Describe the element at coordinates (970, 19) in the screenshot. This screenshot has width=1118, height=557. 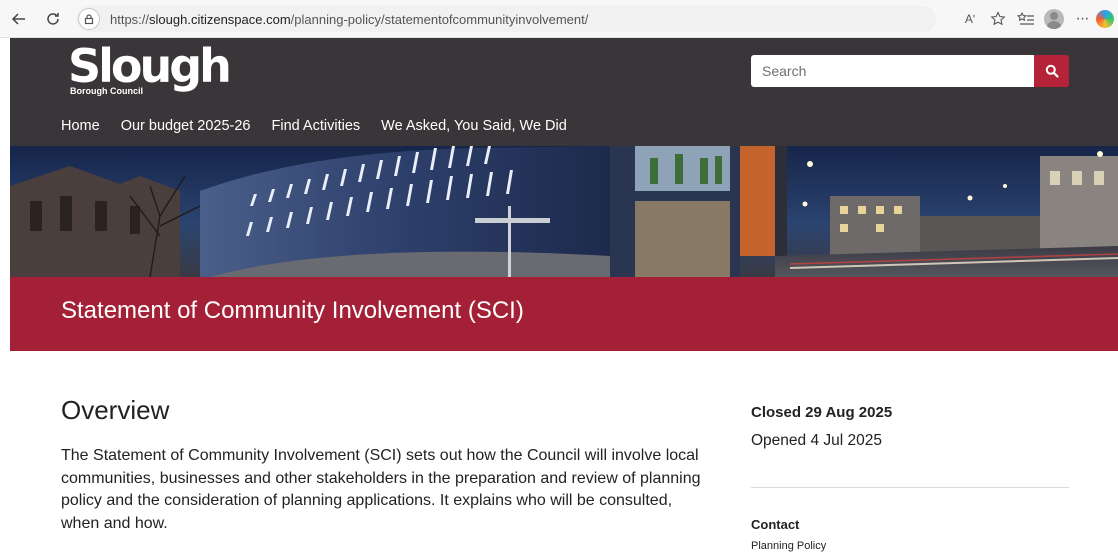
I see `read-aloud-icon: Aʹ` at that location.